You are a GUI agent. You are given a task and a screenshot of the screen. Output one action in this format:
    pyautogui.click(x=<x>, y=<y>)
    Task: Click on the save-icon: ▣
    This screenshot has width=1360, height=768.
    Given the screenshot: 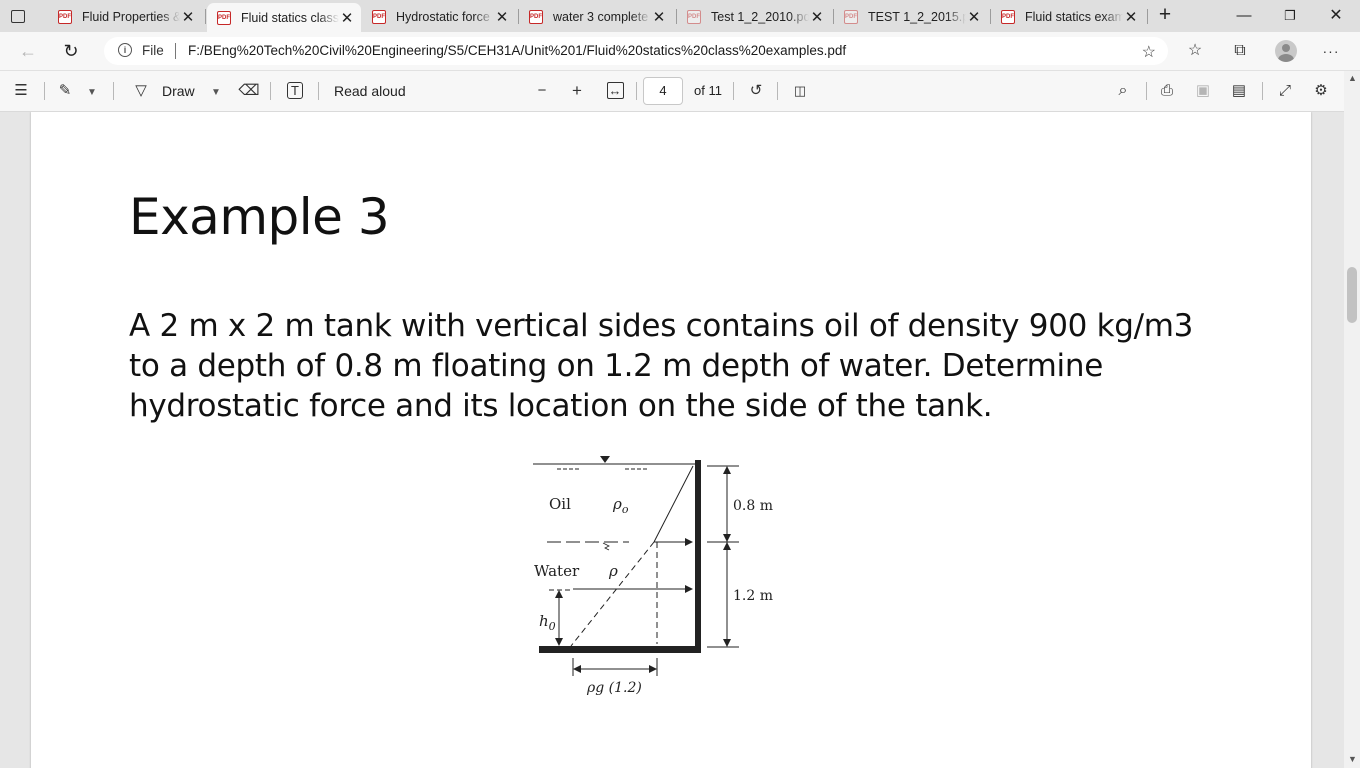 What is the action you would take?
    pyautogui.click(x=1203, y=91)
    